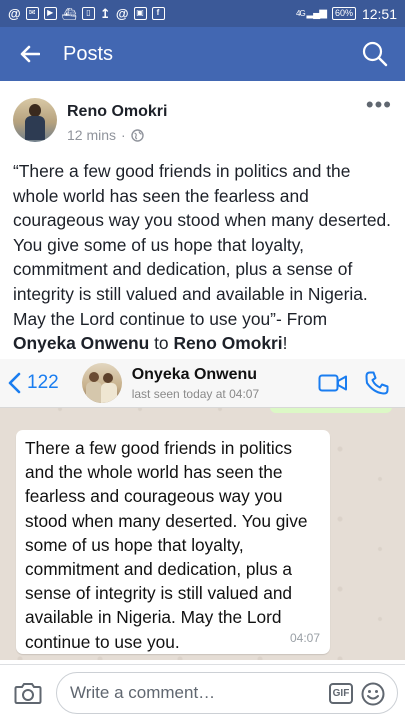 The image size is (405, 720). What do you see at coordinates (301, 13) in the screenshot?
I see `network-label: 4G` at bounding box center [301, 13].